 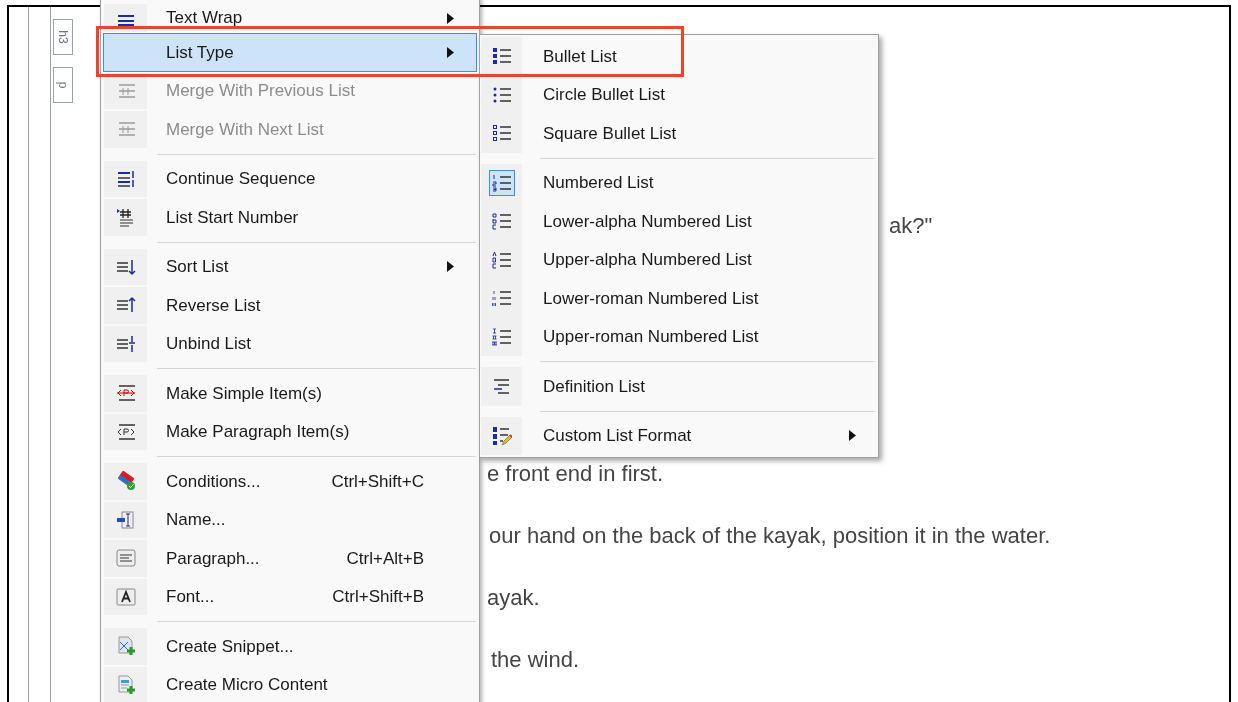 I want to click on unbind-list-icon, so click(x=125, y=343).